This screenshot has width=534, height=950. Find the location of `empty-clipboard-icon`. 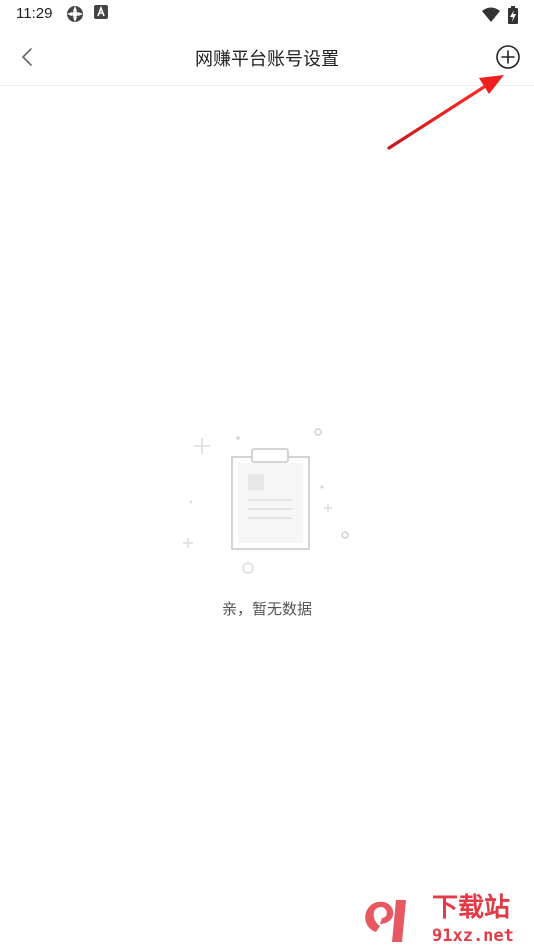

empty-clipboard-icon is located at coordinates (266, 501).